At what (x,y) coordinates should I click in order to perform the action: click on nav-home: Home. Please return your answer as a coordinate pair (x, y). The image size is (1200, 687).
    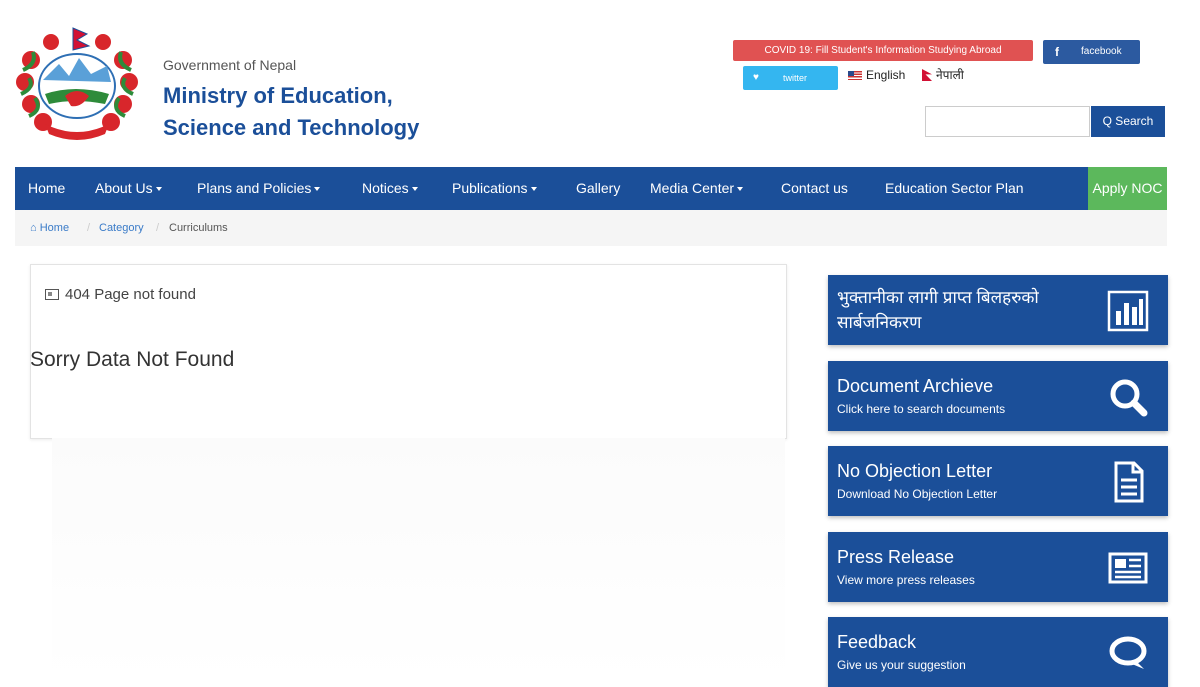
    Looking at the image, I should click on (46, 188).